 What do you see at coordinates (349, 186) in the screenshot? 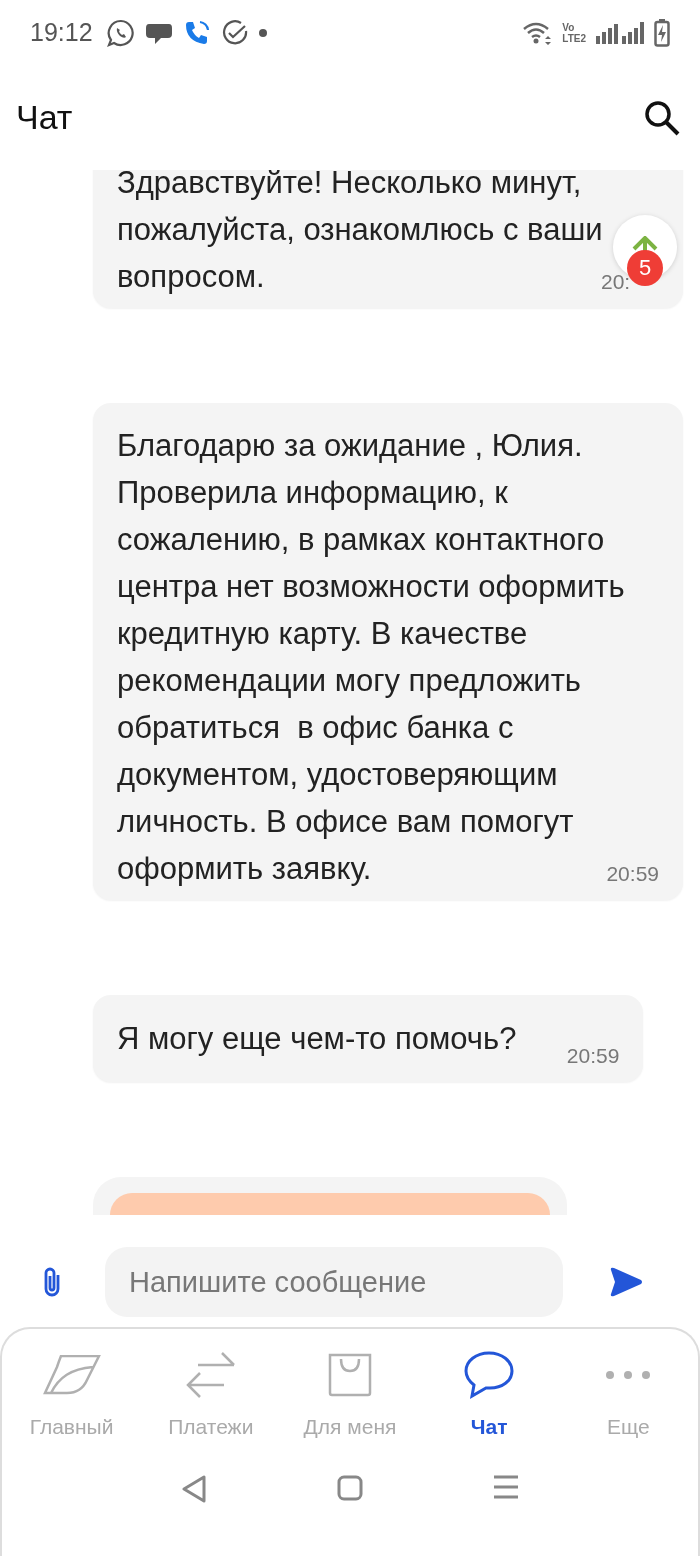
I see `message-text: Здравствуйте! Несколько минут,` at bounding box center [349, 186].